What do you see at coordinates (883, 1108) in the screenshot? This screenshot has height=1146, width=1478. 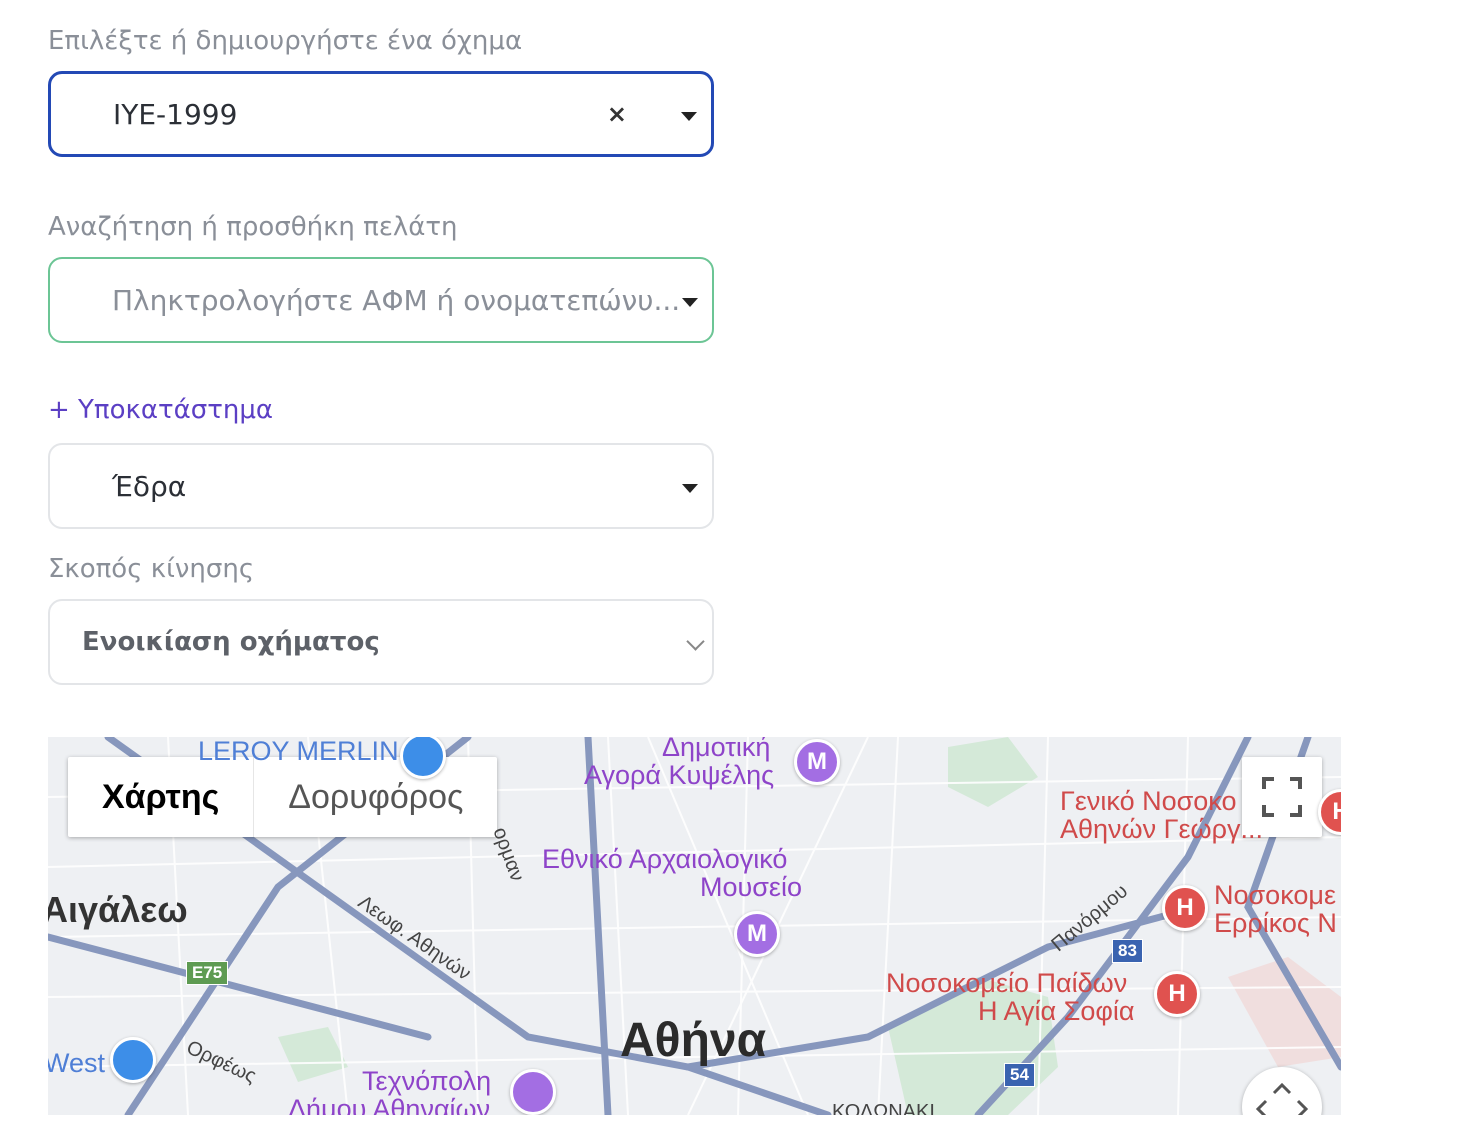 I see `area-kolonaki: ΚΟΛΩΝΑΚΙ` at bounding box center [883, 1108].